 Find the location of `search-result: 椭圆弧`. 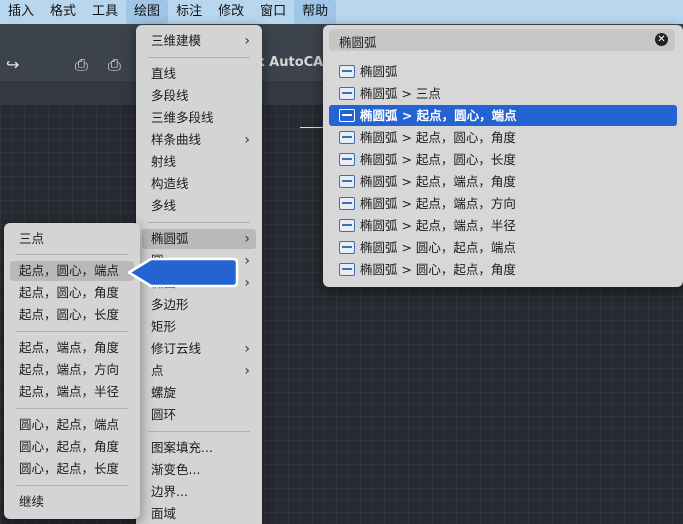

search-result: 椭圆弧 is located at coordinates (503, 71).